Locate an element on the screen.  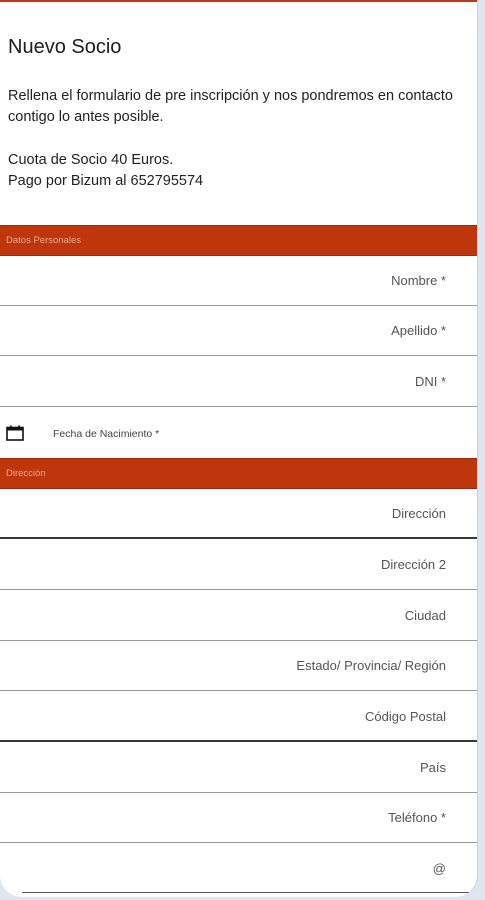
pais-placeholder: País is located at coordinates (432, 767).